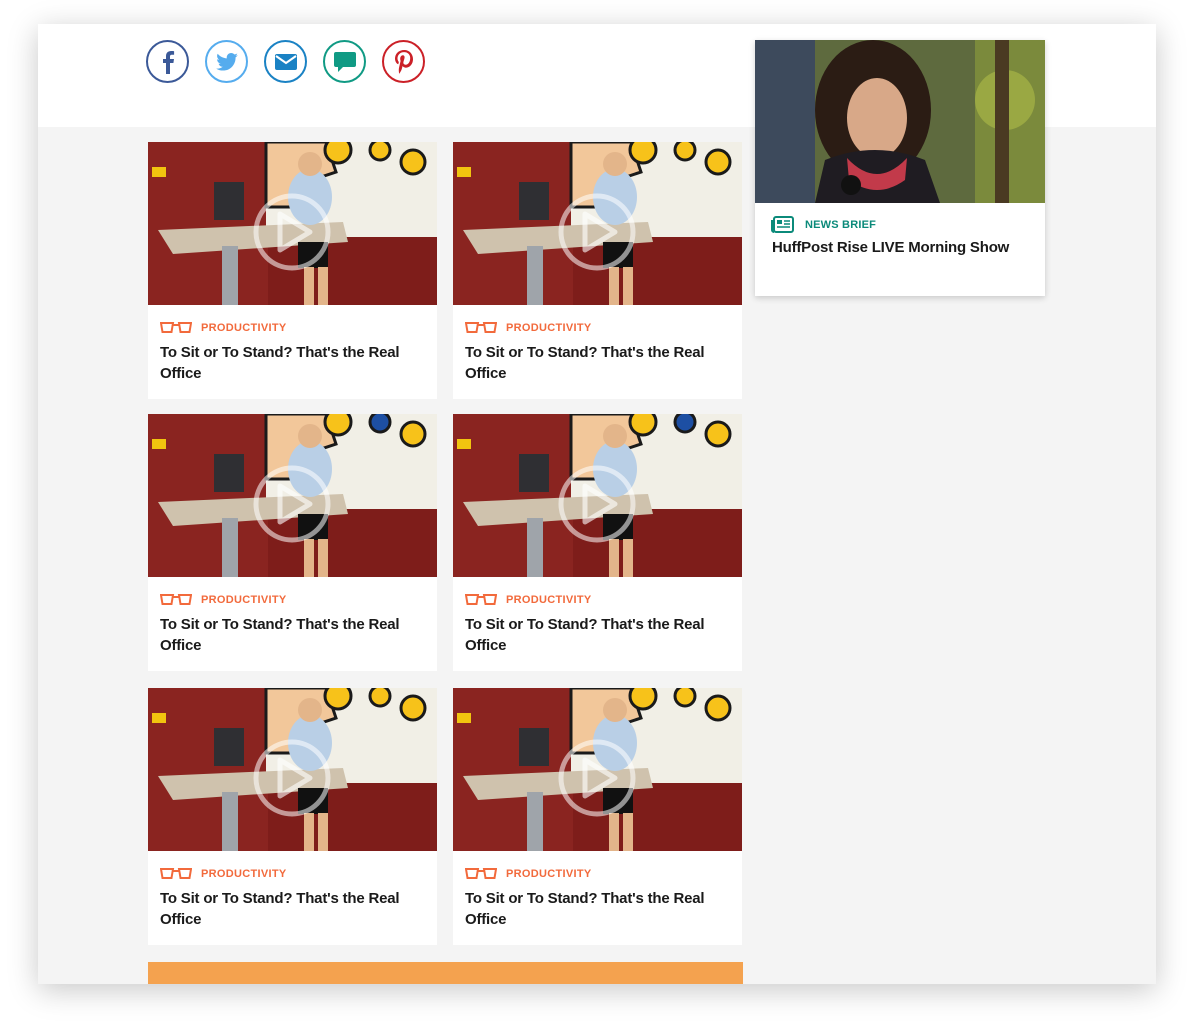  Describe the element at coordinates (782, 224) in the screenshot. I see `newspaper-icon` at that location.